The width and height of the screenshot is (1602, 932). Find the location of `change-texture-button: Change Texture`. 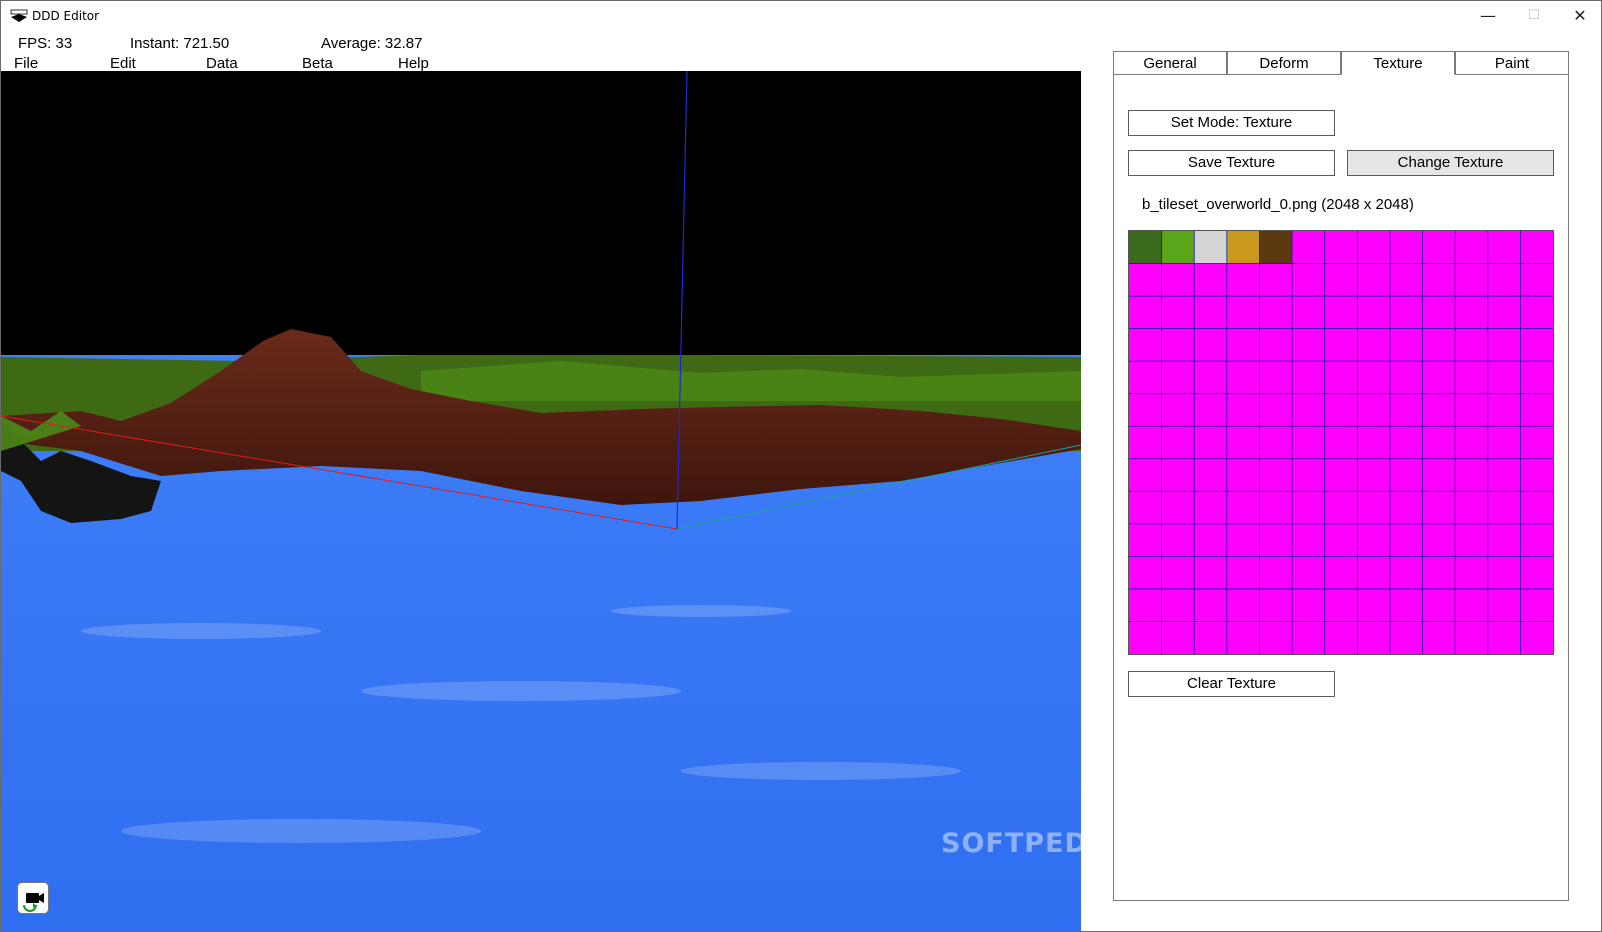

change-texture-button: Change Texture is located at coordinates (1450, 163).